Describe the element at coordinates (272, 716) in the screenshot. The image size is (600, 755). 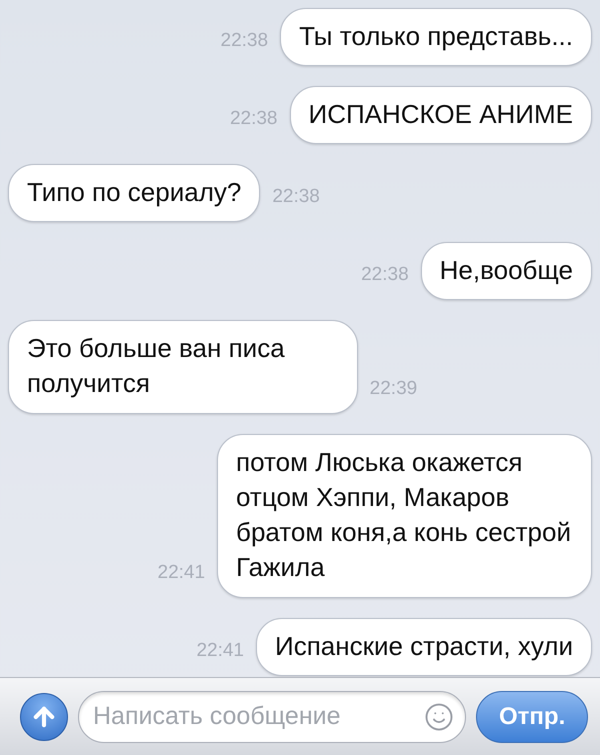
I see `message-input-field: Написать сообщение` at that location.